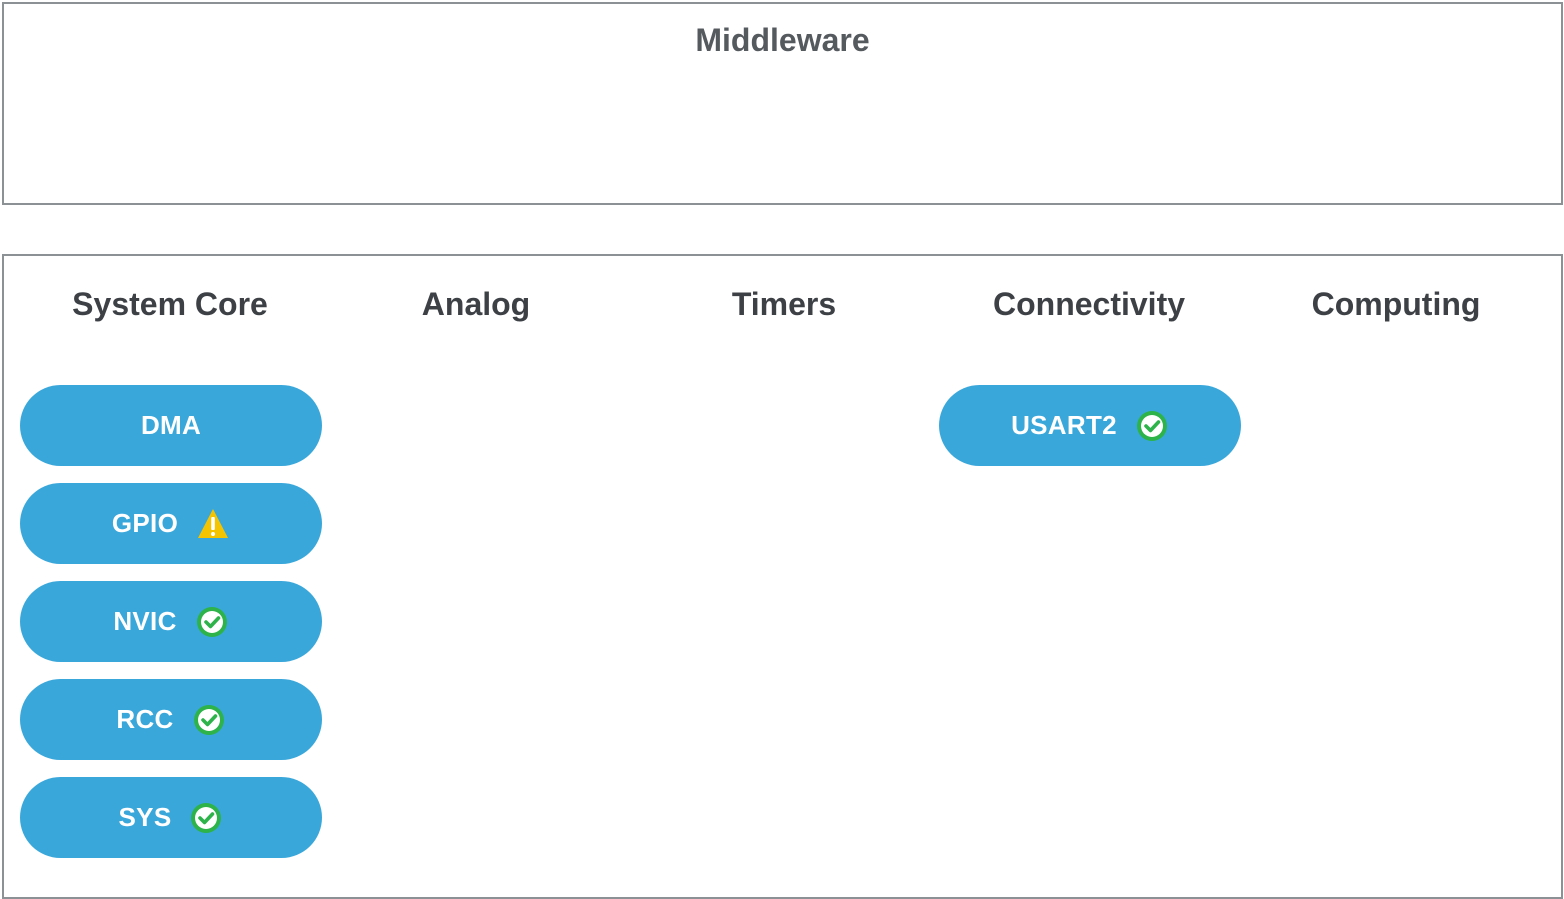 This screenshot has width=1564, height=899. I want to click on category-title-timers: Timers, so click(784, 304).